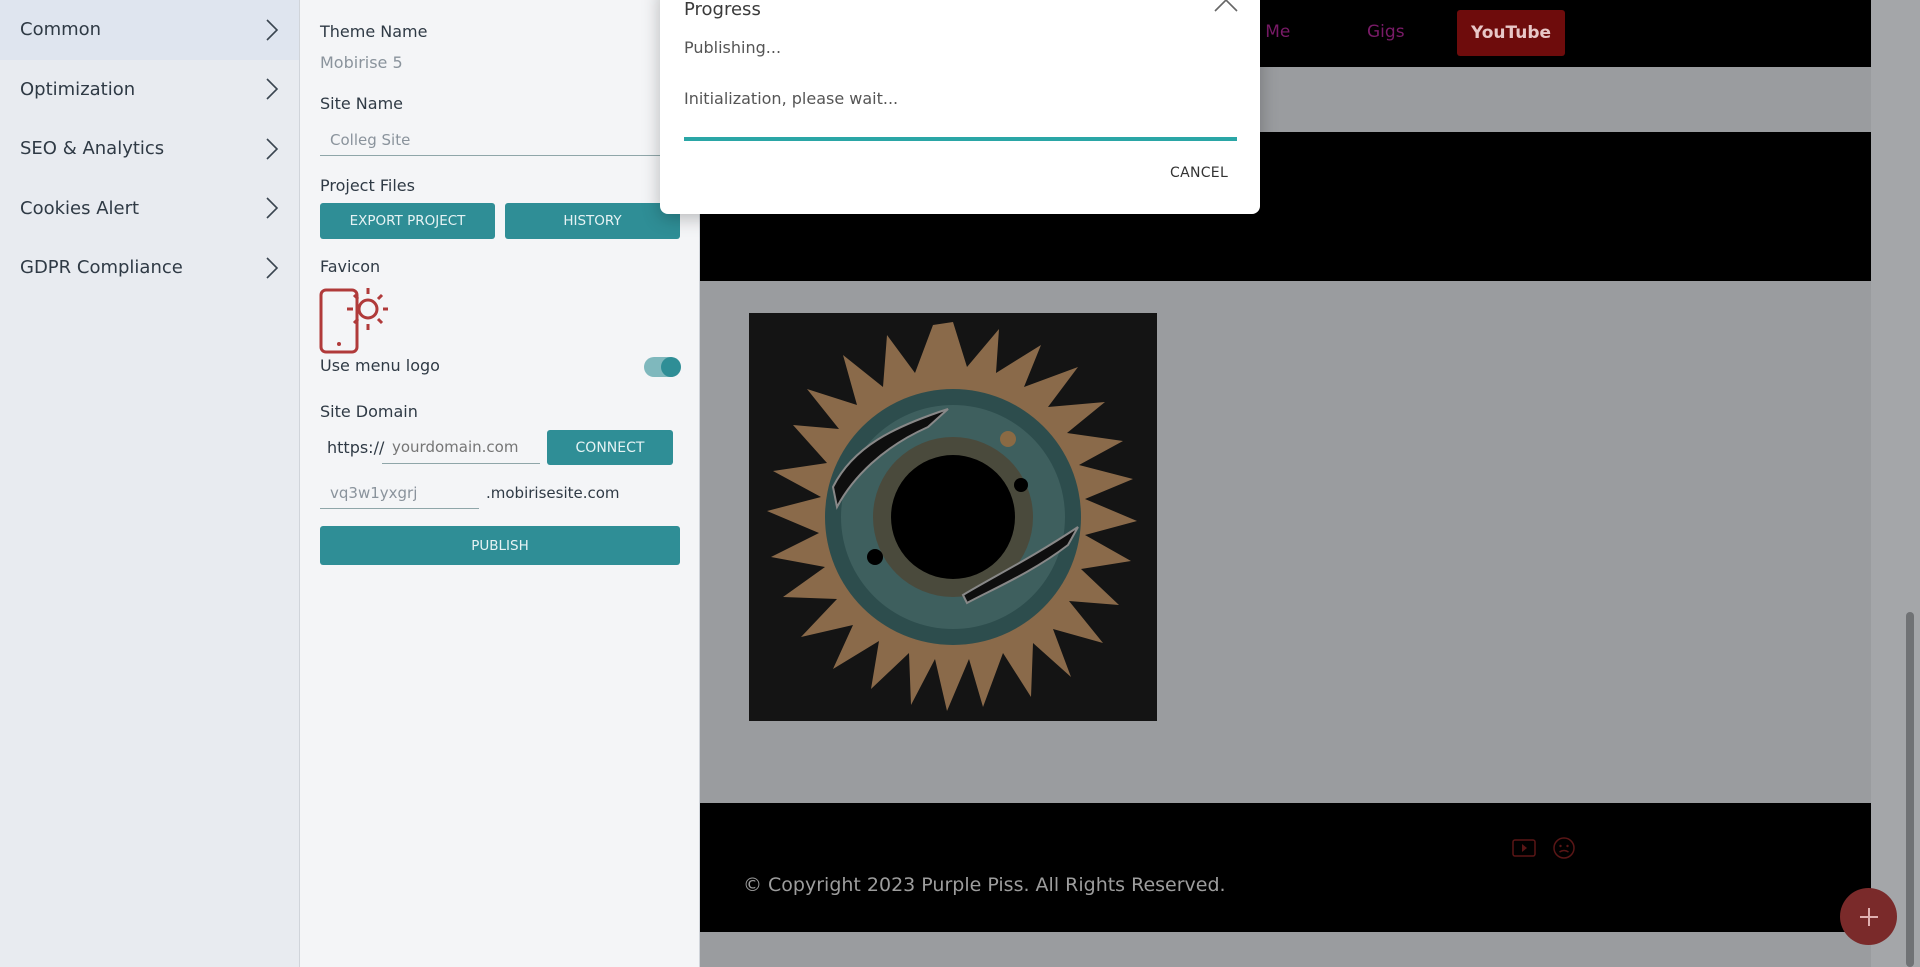 Image resolution: width=1920 pixels, height=967 pixels. What do you see at coordinates (1226, 6) in the screenshot?
I see `close-chevron-icon` at bounding box center [1226, 6].